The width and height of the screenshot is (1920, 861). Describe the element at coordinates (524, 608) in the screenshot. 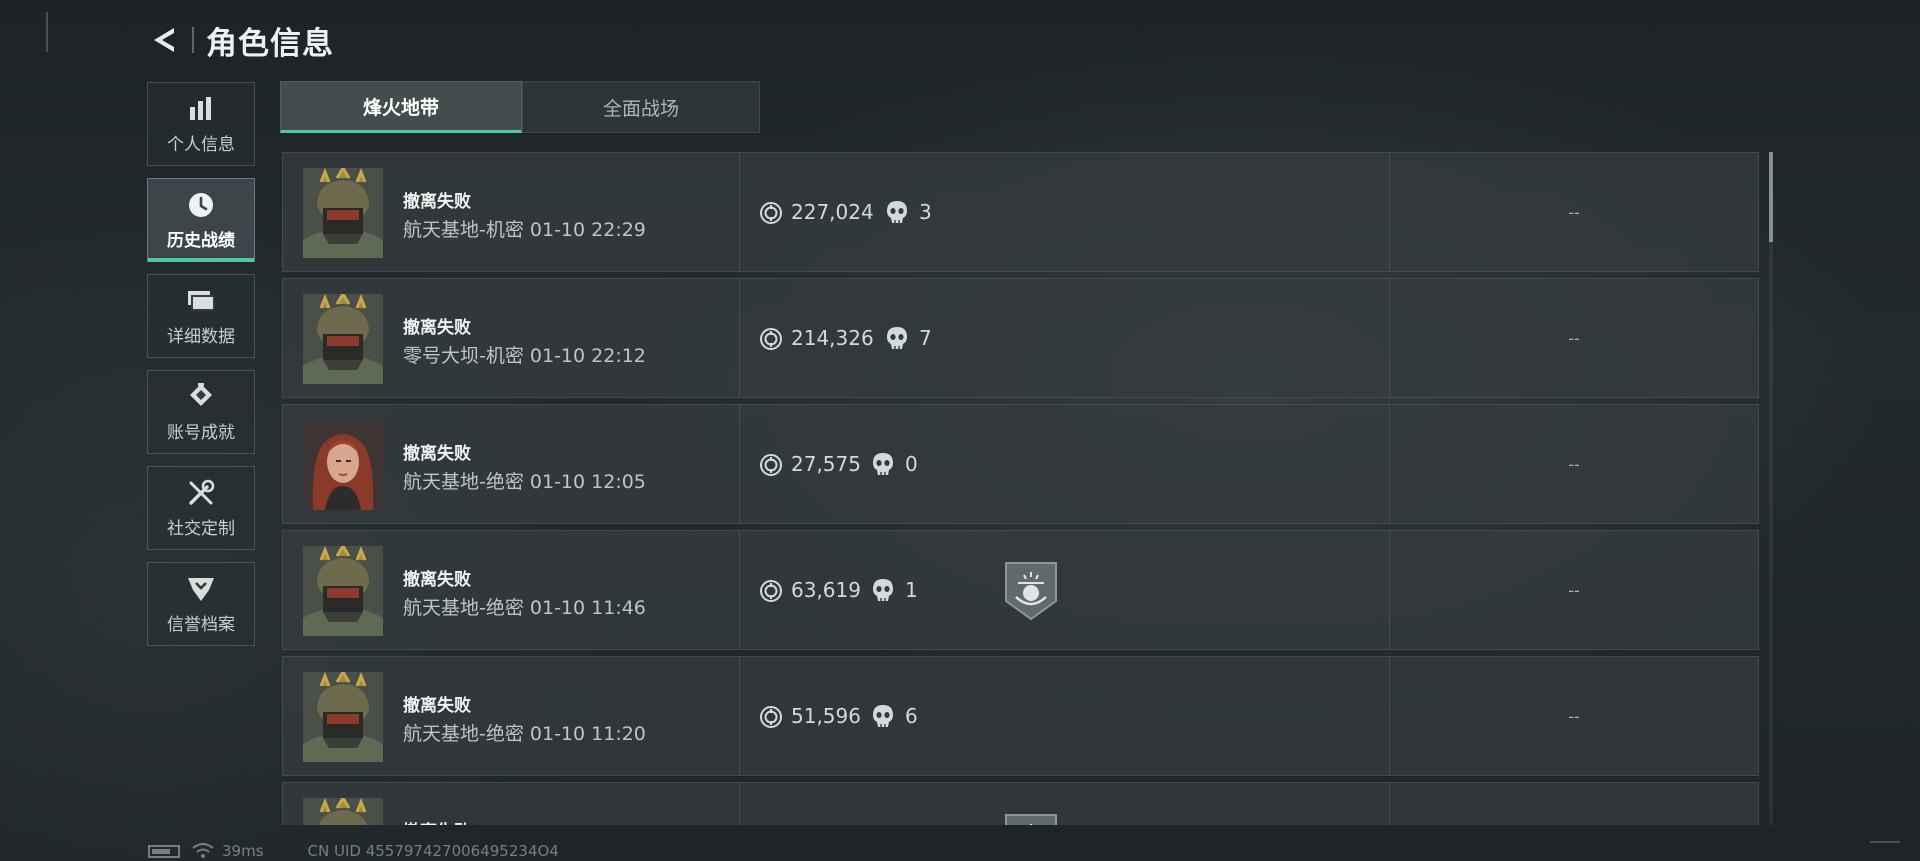

I see `match-map-time: 航天基地-绝密 01-10 11:46` at that location.